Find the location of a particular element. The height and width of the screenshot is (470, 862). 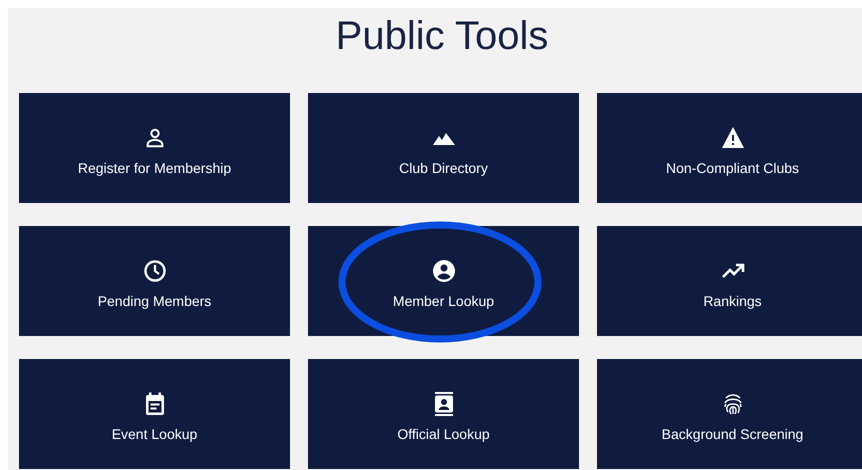

tool-tile: Register for Membership is located at coordinates (154, 148).